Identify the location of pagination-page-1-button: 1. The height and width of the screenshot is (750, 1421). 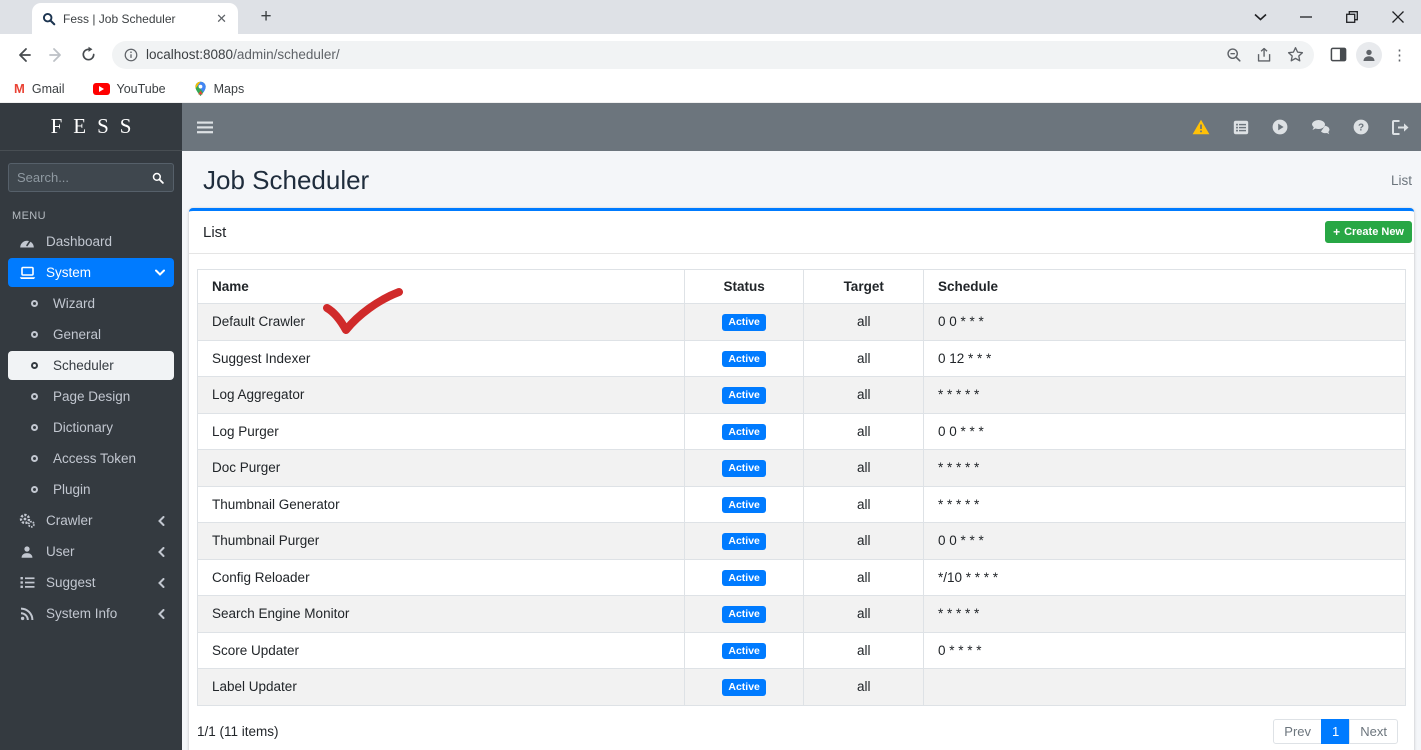
(1336, 731).